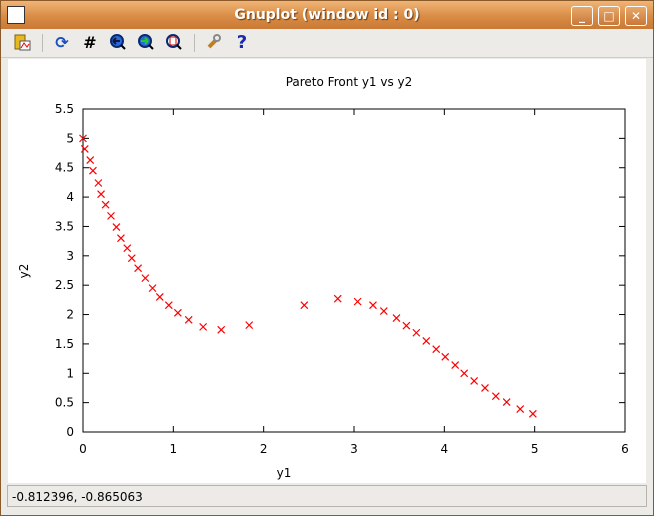 Image resolution: width=654 pixels, height=516 pixels. Describe the element at coordinates (83, 449) in the screenshot. I see `x-tick-label: 0` at that location.